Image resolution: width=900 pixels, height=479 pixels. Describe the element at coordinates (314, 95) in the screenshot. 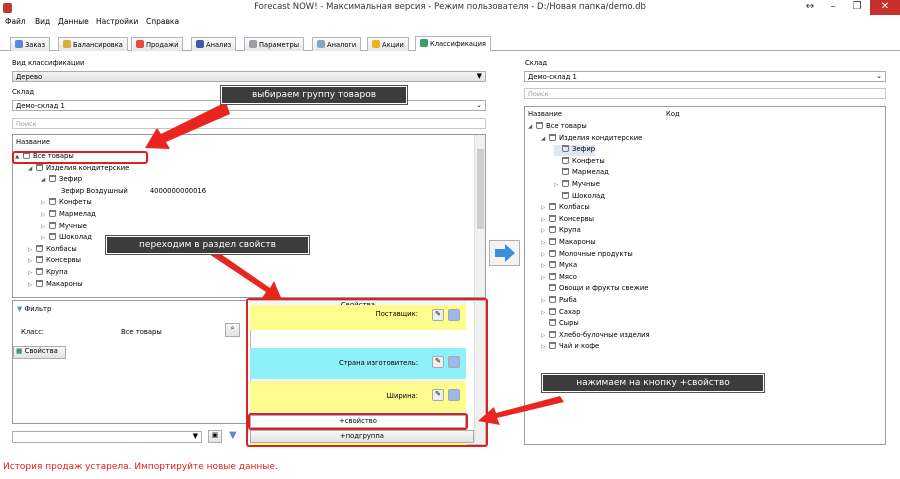

I see `callout-select-group: выбираем группу товаров` at that location.